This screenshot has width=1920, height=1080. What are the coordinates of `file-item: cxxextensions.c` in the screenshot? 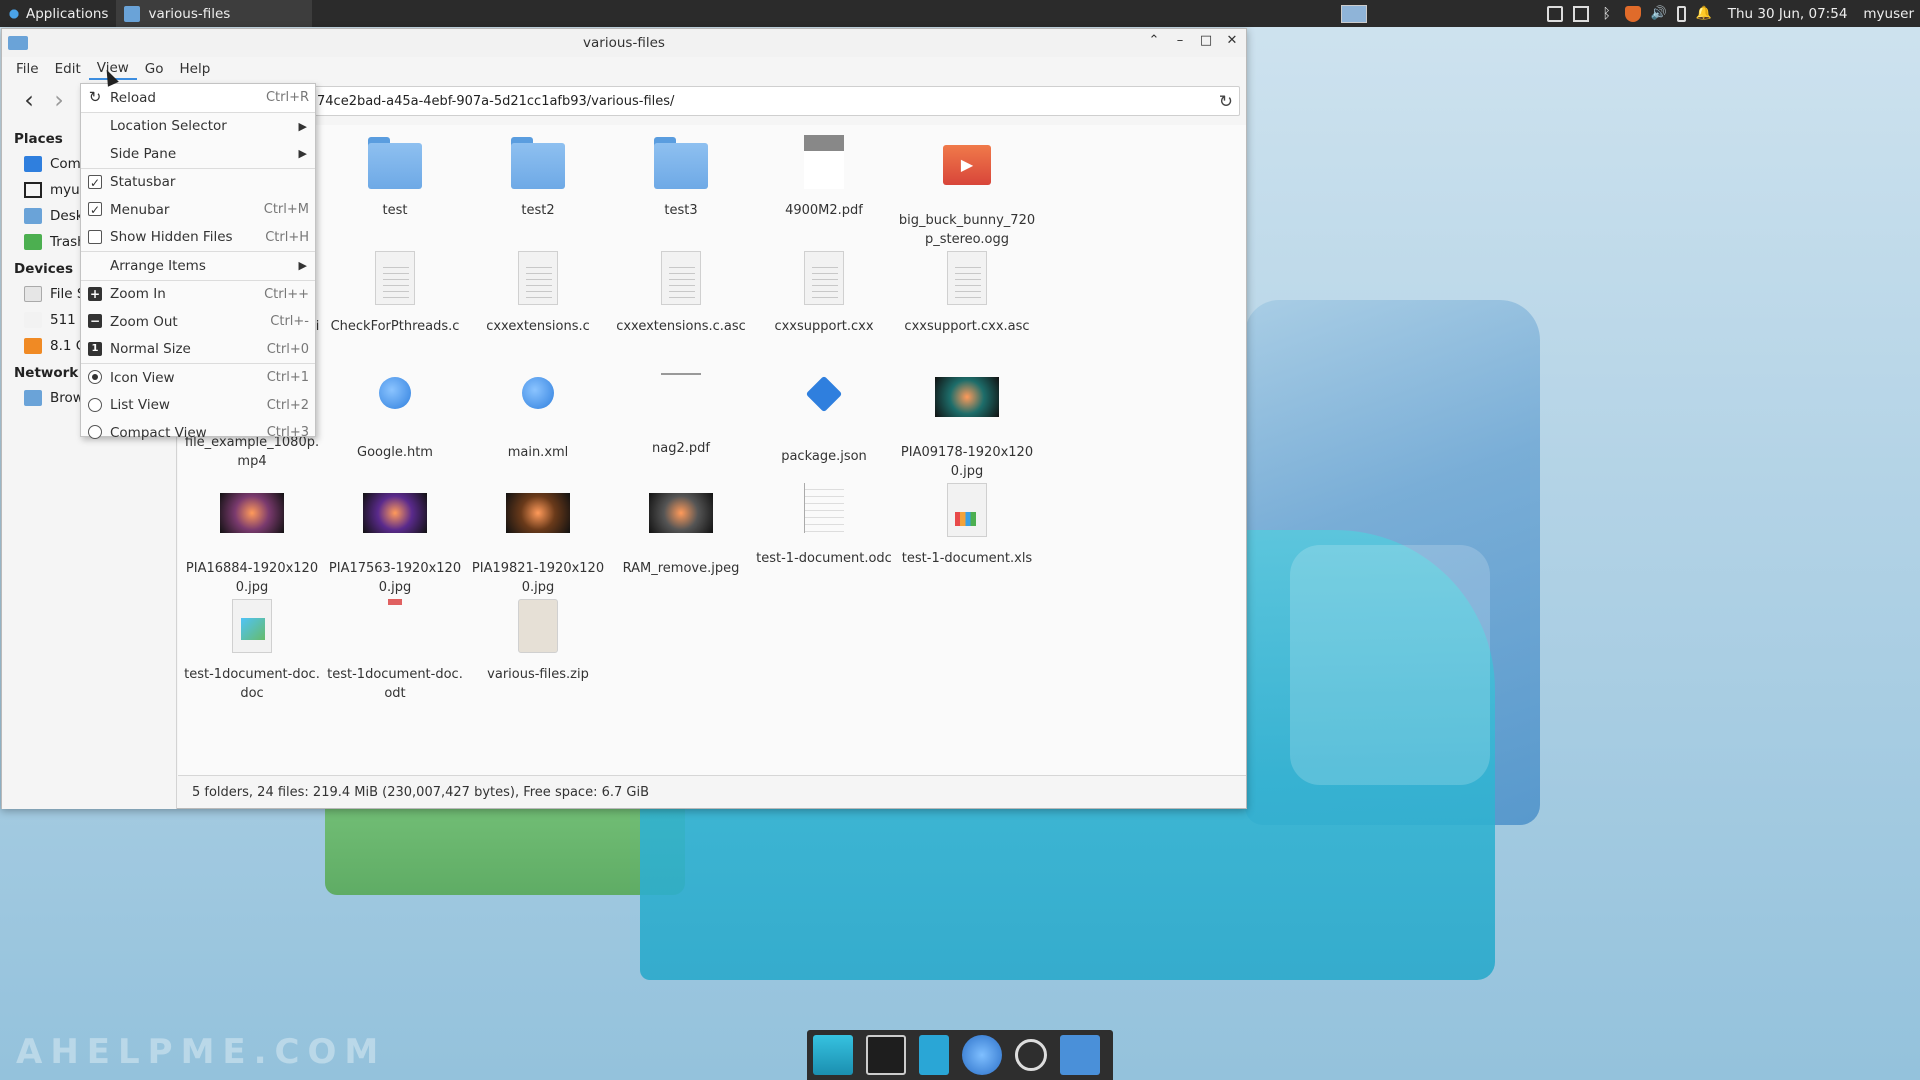 It's located at (538, 293).